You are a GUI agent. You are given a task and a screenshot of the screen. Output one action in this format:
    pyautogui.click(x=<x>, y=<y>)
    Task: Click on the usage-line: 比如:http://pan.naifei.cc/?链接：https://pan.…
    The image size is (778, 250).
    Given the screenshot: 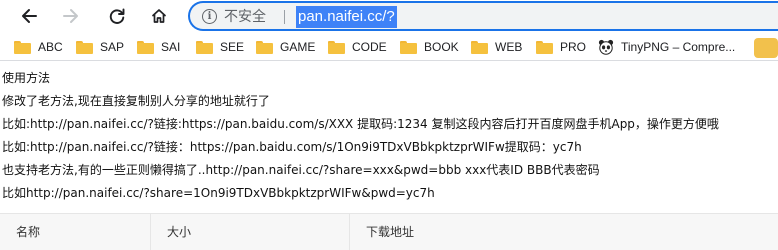 What is the action you would take?
    pyautogui.click(x=292, y=147)
    